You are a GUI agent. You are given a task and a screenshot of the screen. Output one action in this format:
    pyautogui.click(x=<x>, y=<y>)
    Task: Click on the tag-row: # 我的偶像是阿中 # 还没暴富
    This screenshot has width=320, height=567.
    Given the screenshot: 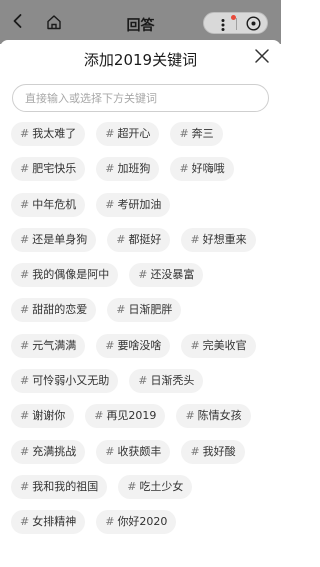 What is the action you would take?
    pyautogui.click(x=142, y=280)
    